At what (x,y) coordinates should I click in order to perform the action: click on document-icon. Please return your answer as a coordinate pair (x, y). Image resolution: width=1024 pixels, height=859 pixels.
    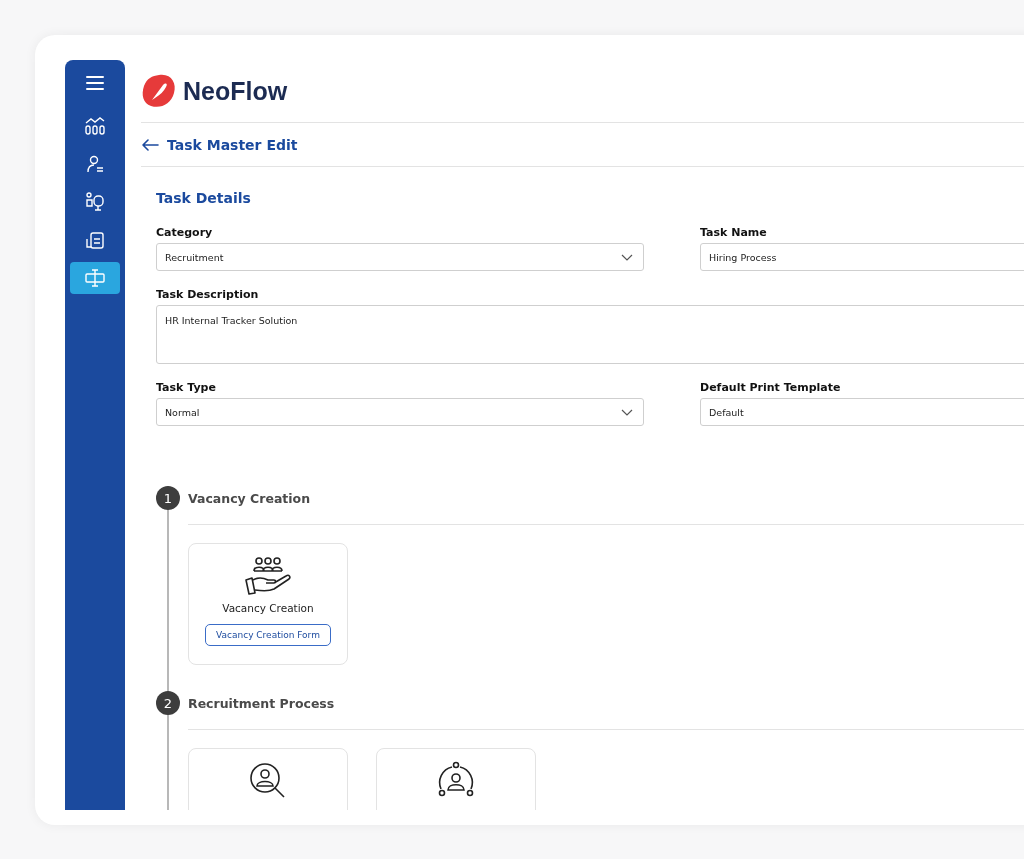
    Looking at the image, I should click on (95, 240).